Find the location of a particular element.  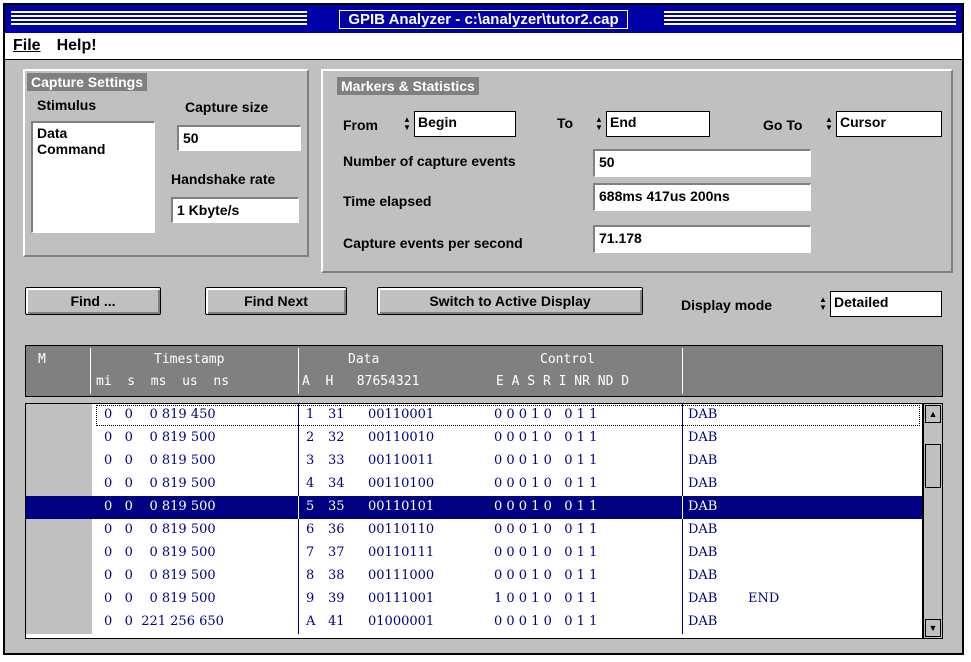

switch-display-button: Switch to Active Display is located at coordinates (510, 301).